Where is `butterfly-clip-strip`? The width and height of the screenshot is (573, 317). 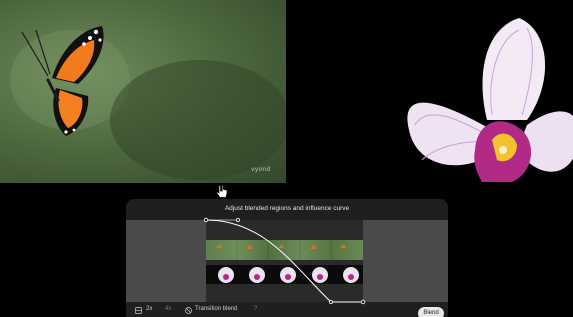 butterfly-clip-strip is located at coordinates (284, 250).